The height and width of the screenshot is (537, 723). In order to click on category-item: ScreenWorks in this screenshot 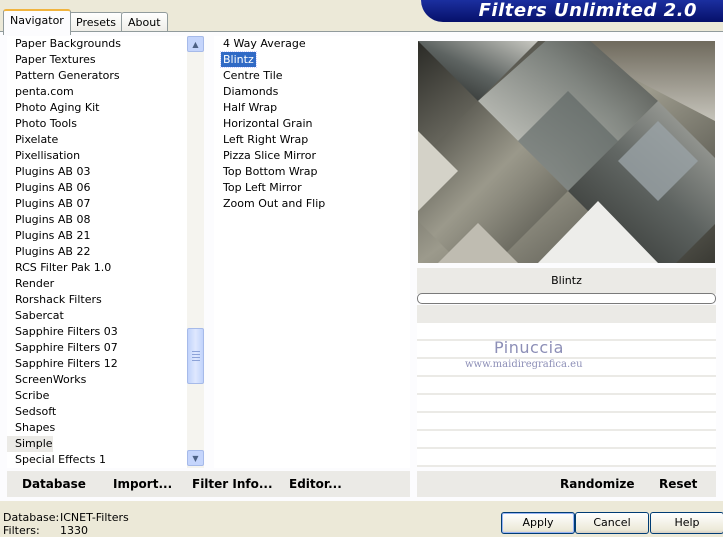, I will do `click(46, 380)`.